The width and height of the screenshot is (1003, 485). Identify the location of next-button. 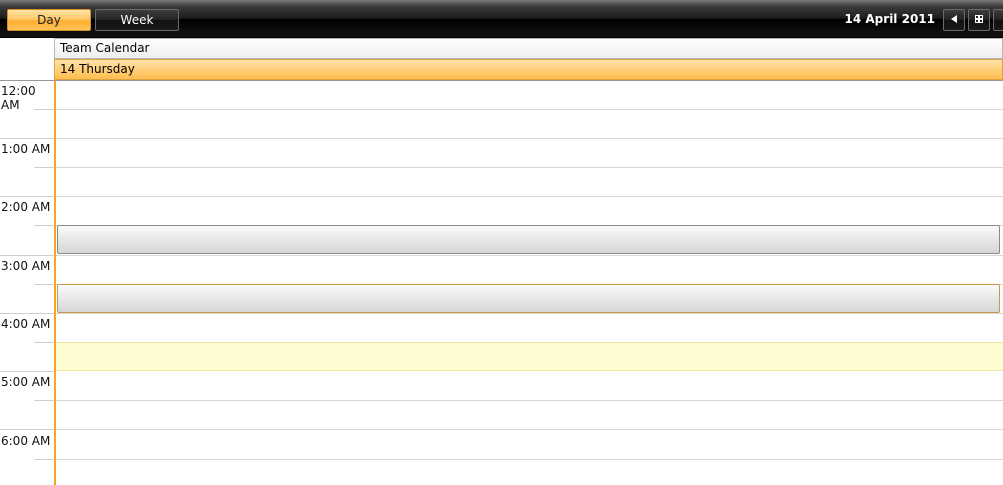
(998, 20).